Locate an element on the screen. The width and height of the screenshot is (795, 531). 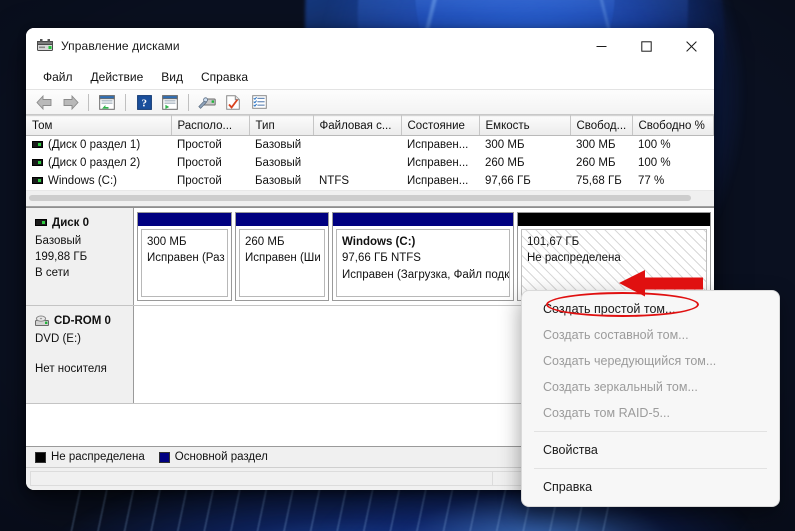
status-segment-main is located at coordinates (261, 478).